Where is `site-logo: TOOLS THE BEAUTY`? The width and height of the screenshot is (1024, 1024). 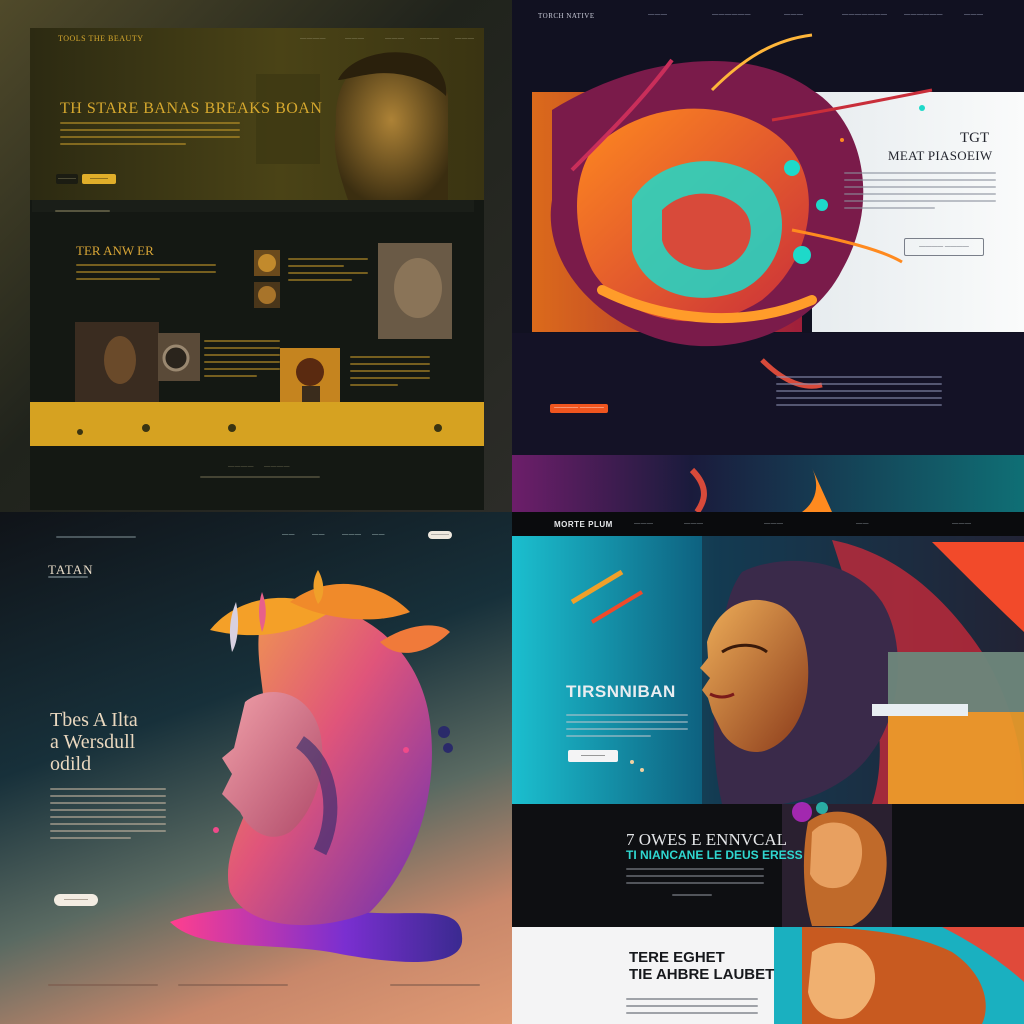
site-logo: TOOLS THE BEAUTY is located at coordinates (100, 38).